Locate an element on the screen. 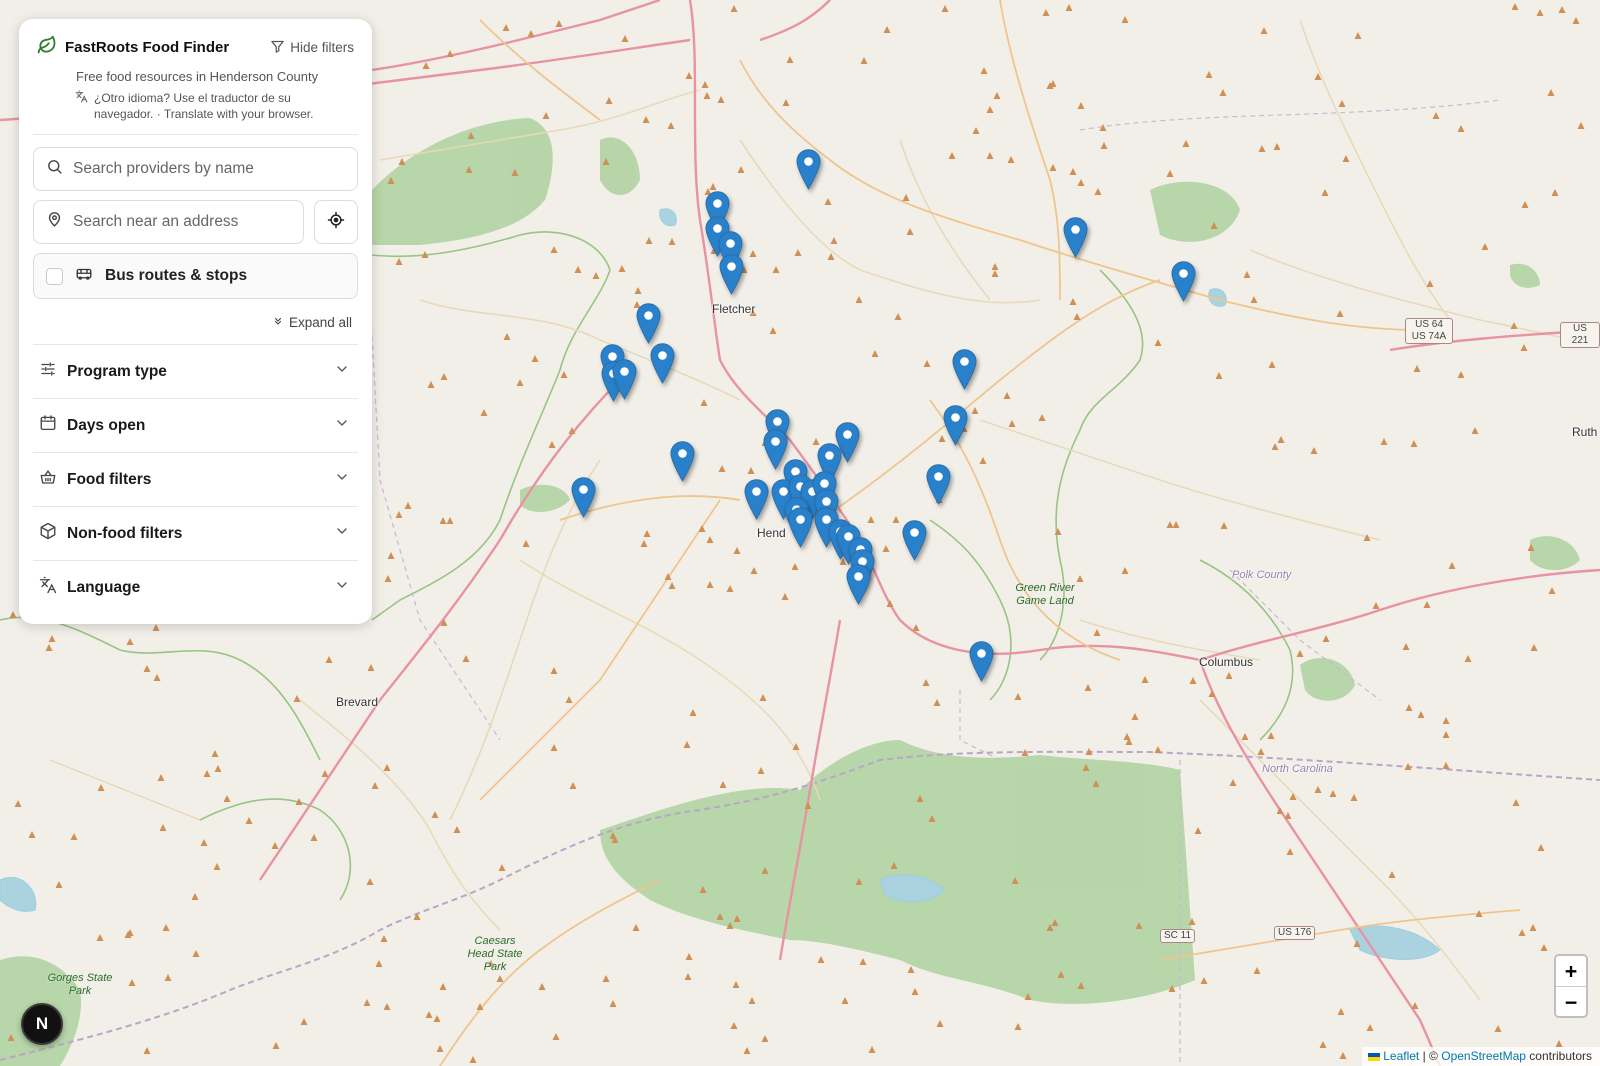 This screenshot has width=1600, height=1066. leaflet-link: Leaflet is located at coordinates (1401, 1056).